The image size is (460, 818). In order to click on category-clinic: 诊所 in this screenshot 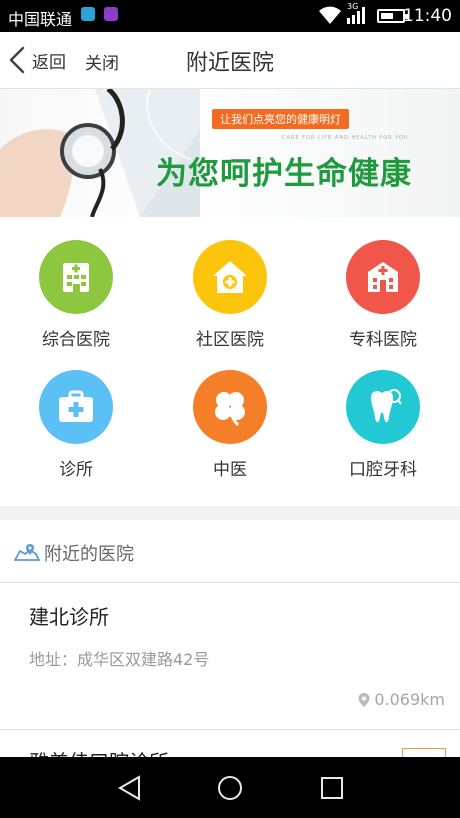, I will do `click(76, 425)`.